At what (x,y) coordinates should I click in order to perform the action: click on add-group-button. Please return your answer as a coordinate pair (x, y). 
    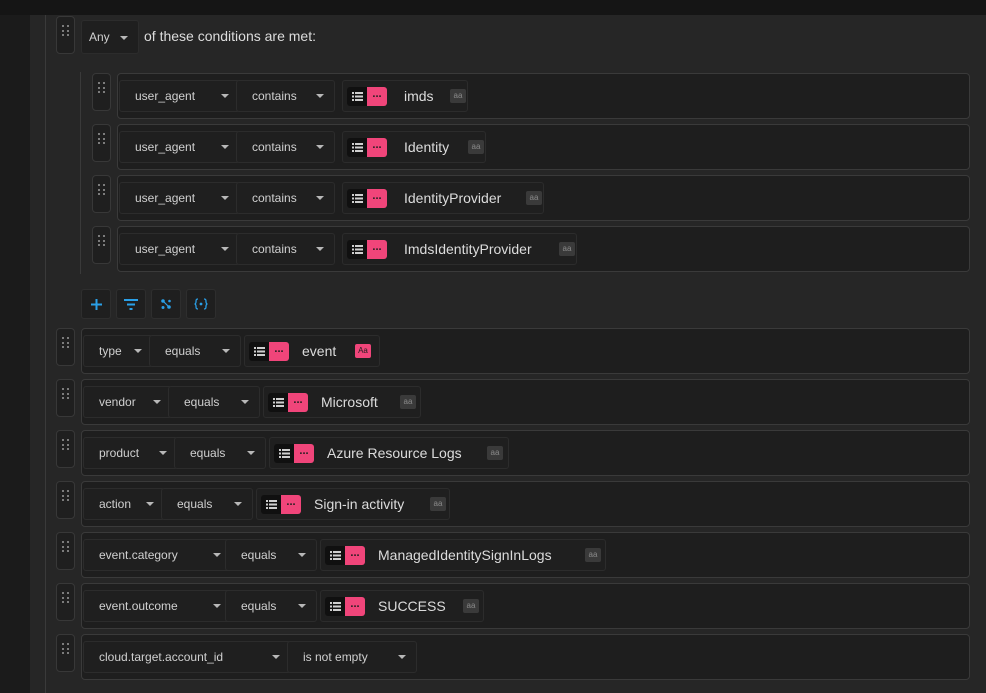
    Looking at the image, I should click on (166, 304).